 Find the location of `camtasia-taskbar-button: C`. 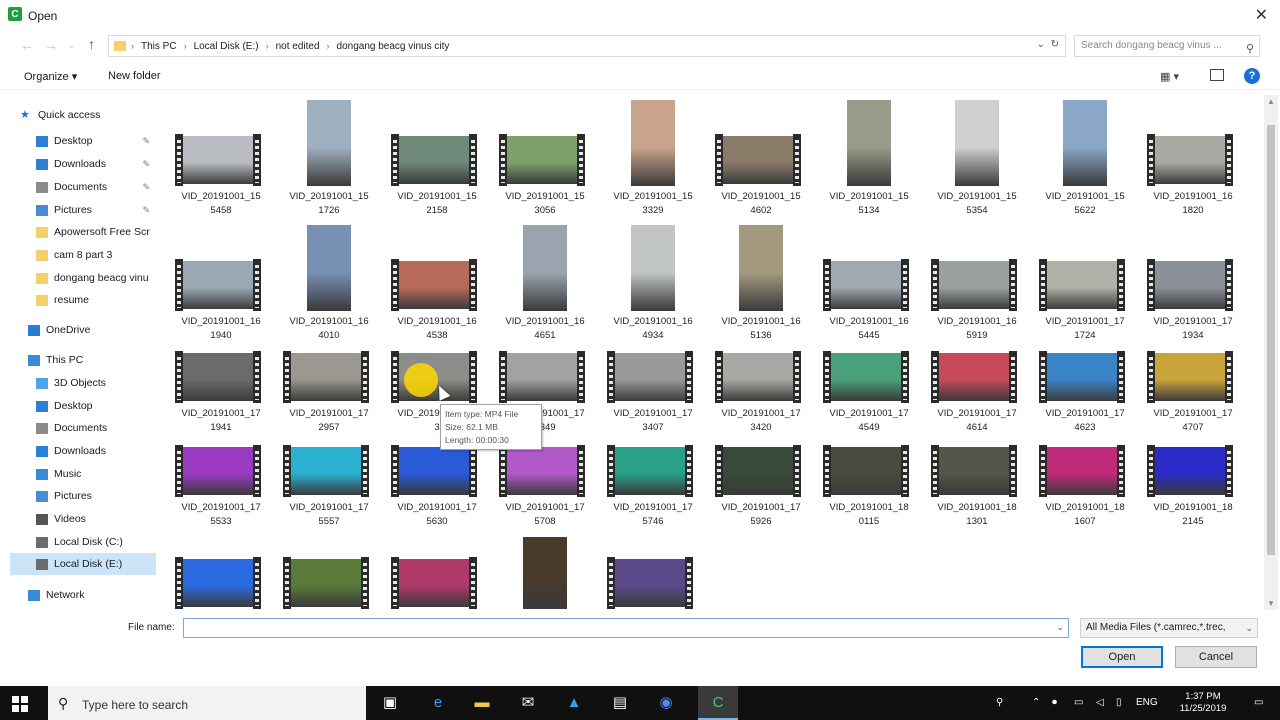

camtasia-taskbar-button: C is located at coordinates (718, 703).